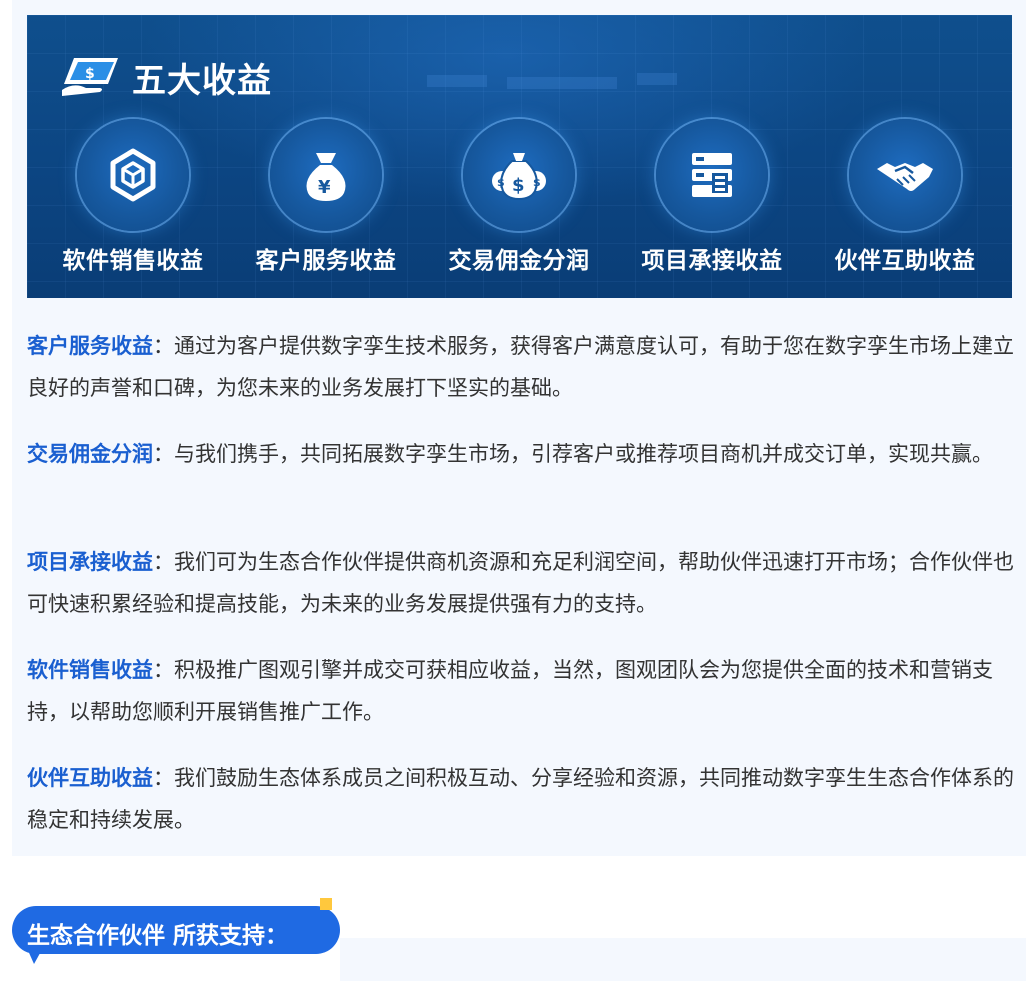 Image resolution: width=1026 pixels, height=981 pixels. I want to click on server-document-icon, so click(712, 175).